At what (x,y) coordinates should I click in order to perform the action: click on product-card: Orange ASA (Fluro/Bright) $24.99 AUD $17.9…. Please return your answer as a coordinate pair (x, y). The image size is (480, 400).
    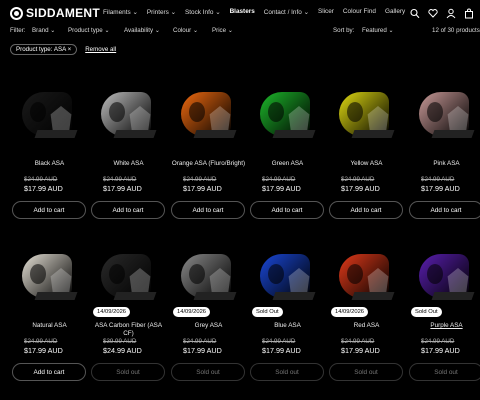
    Looking at the image, I should click on (208, 131).